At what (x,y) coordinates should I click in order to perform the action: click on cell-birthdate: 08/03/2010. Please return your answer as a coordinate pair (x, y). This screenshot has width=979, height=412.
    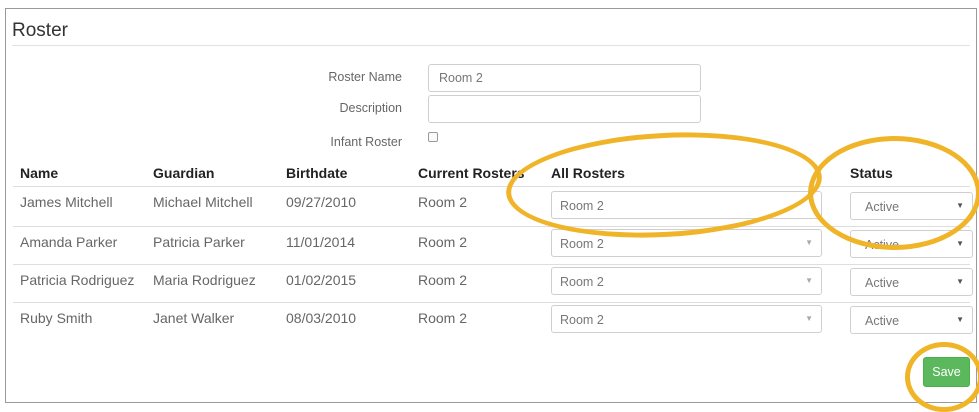
    Looking at the image, I should click on (321, 318).